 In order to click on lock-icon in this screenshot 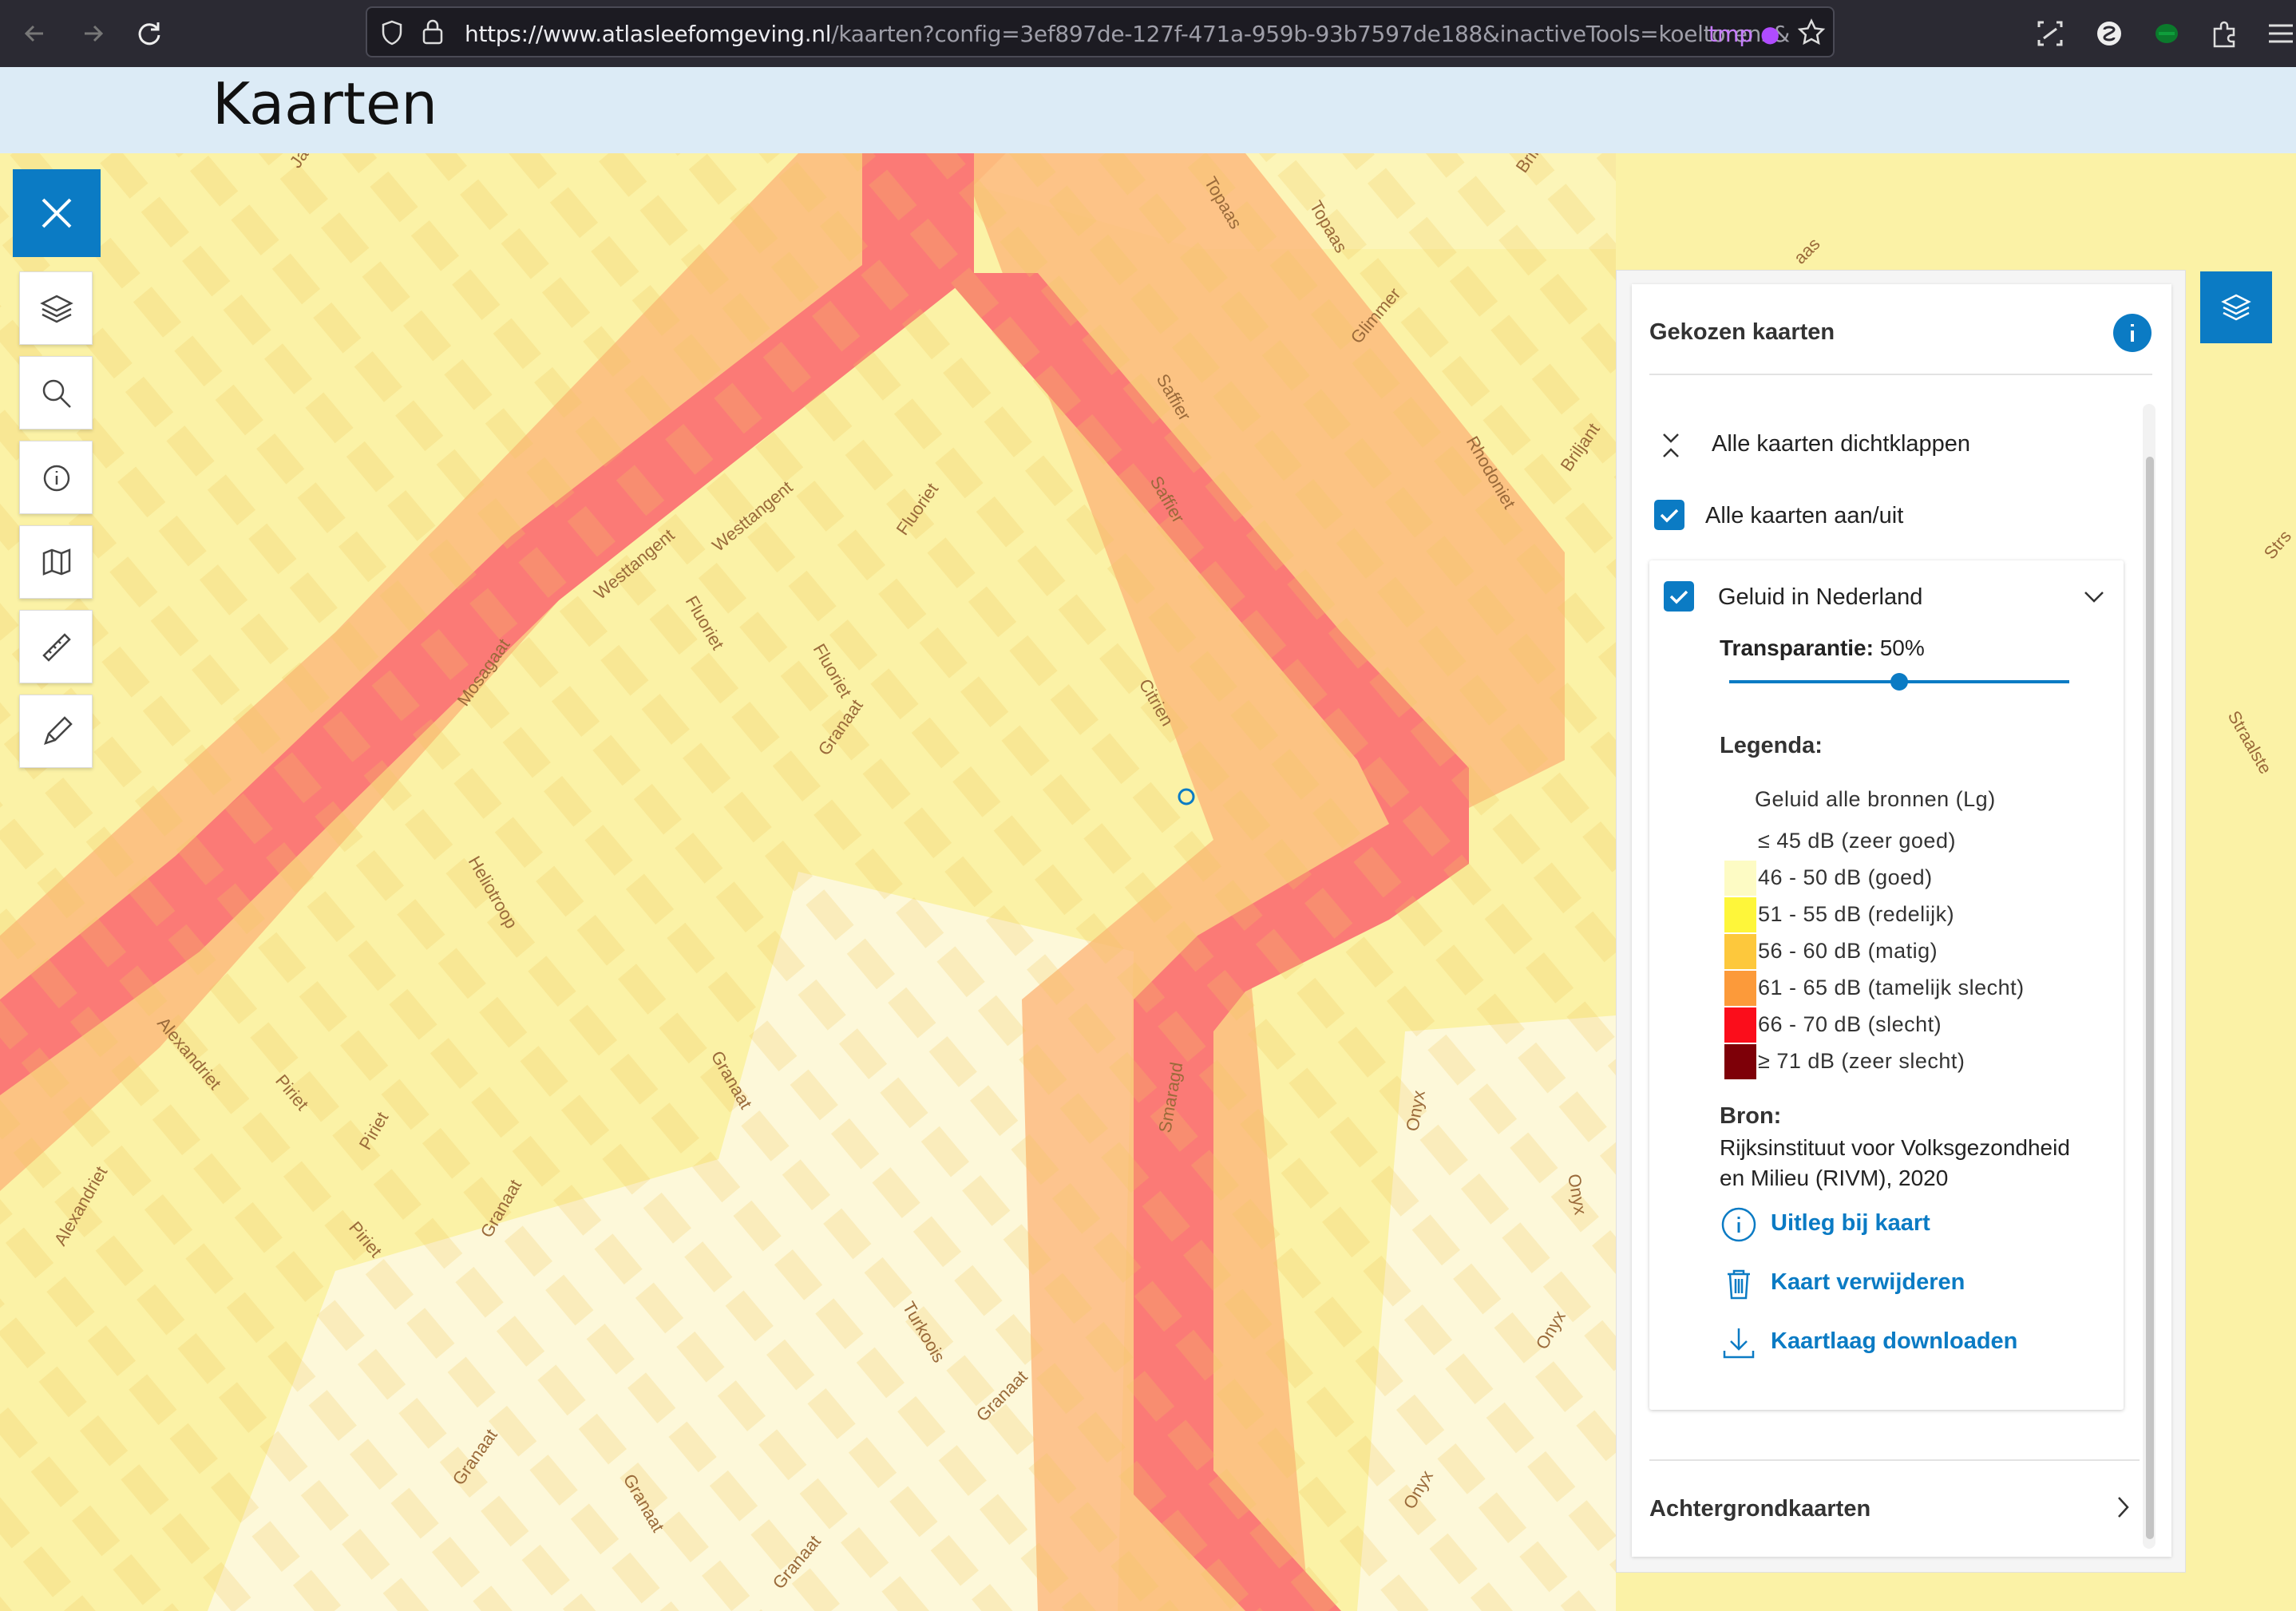, I will do `click(432, 32)`.